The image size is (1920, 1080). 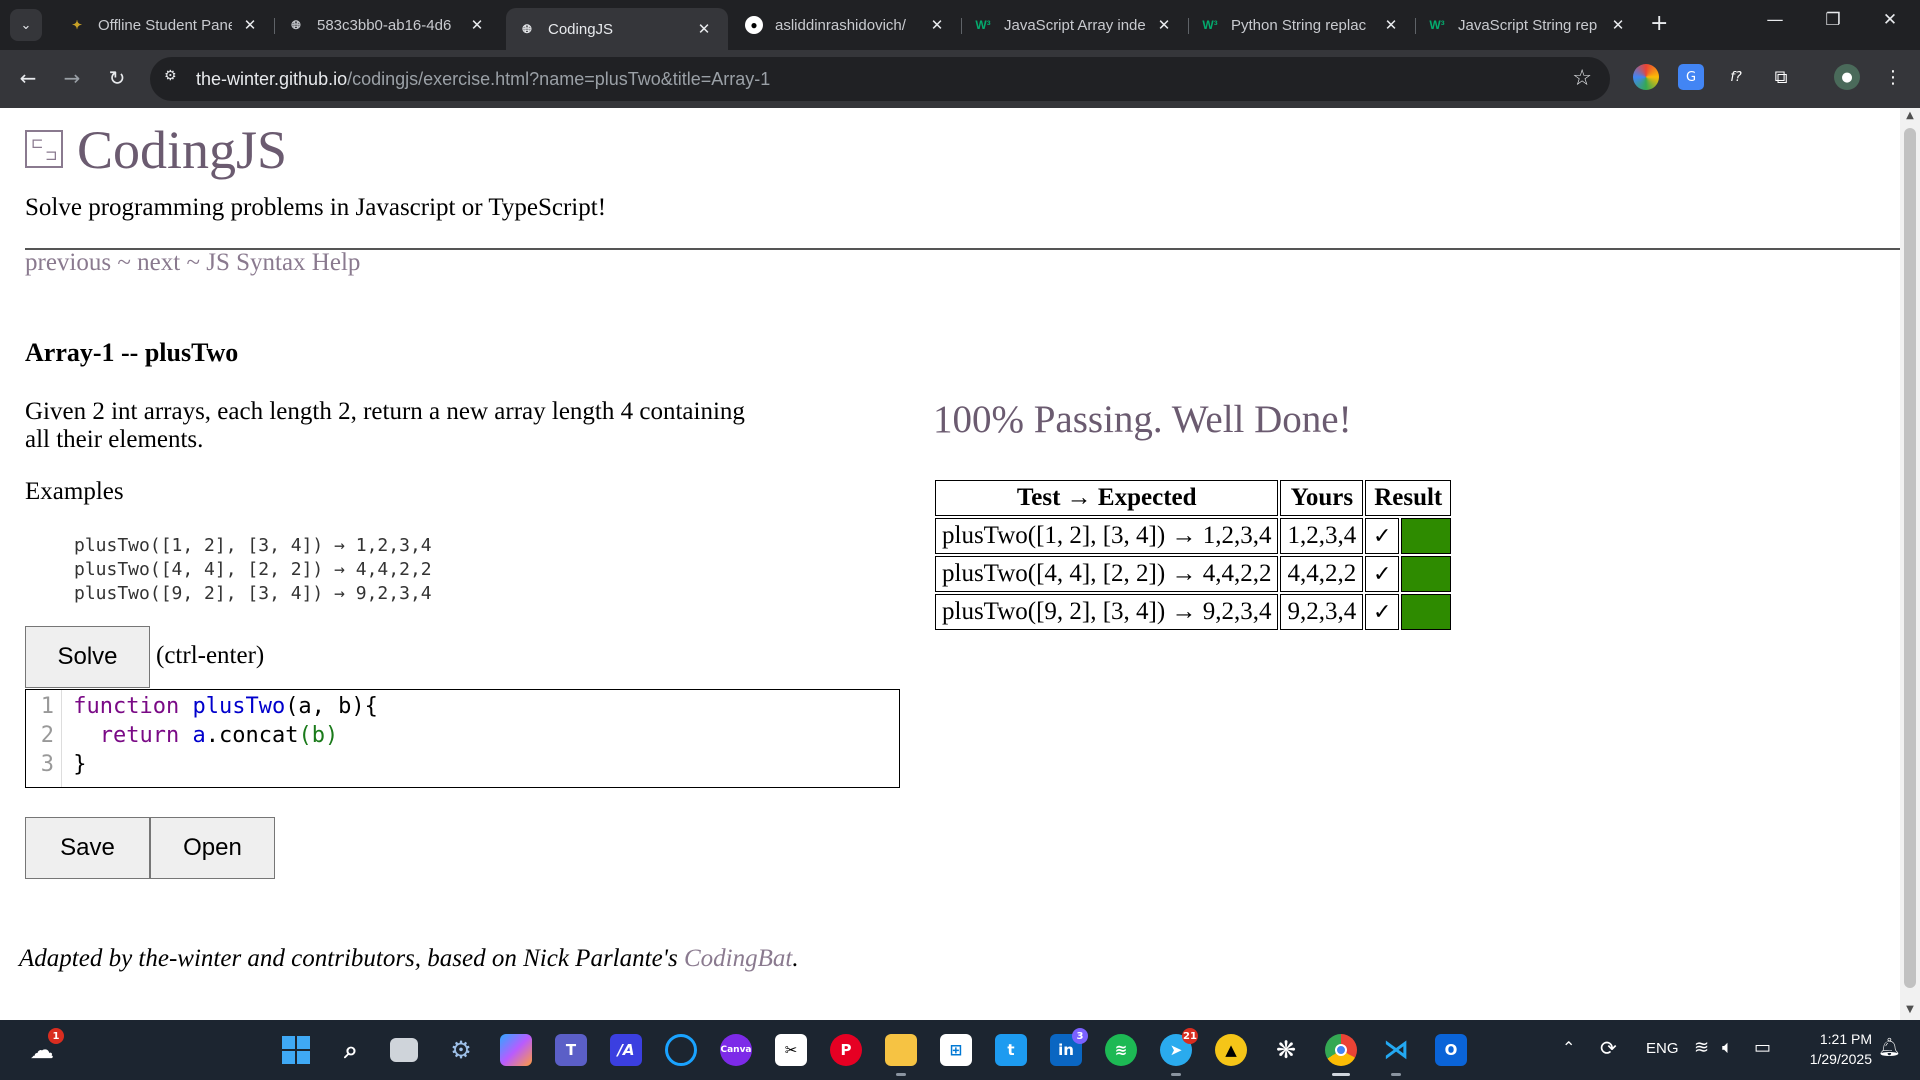 I want to click on line-number: 3, so click(x=47, y=764).